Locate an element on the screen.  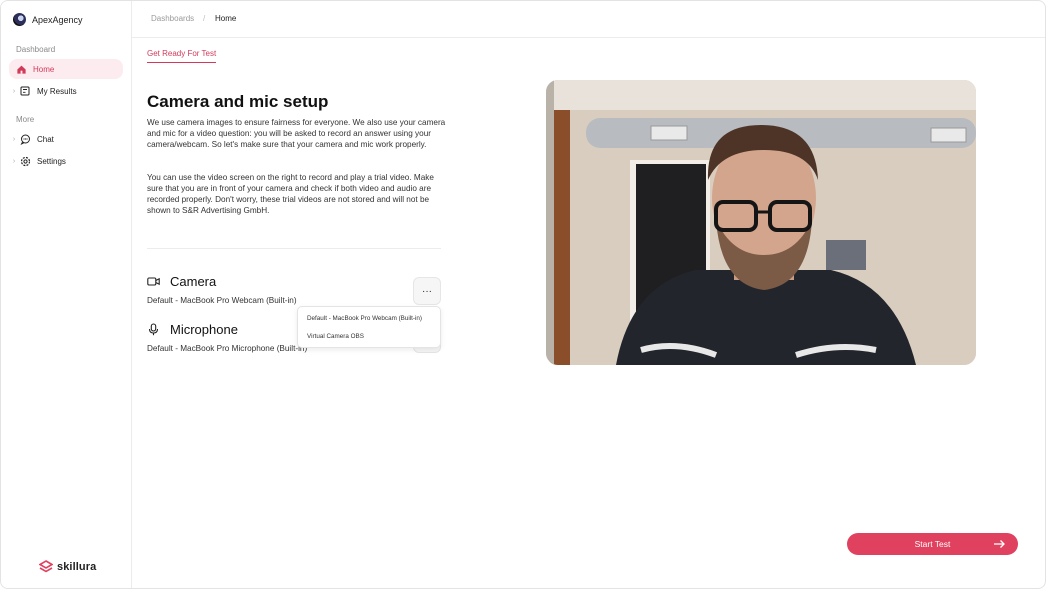
camera-selected-device: Default - MacBook Pro Webcam (Built-in) is located at coordinates (222, 300).